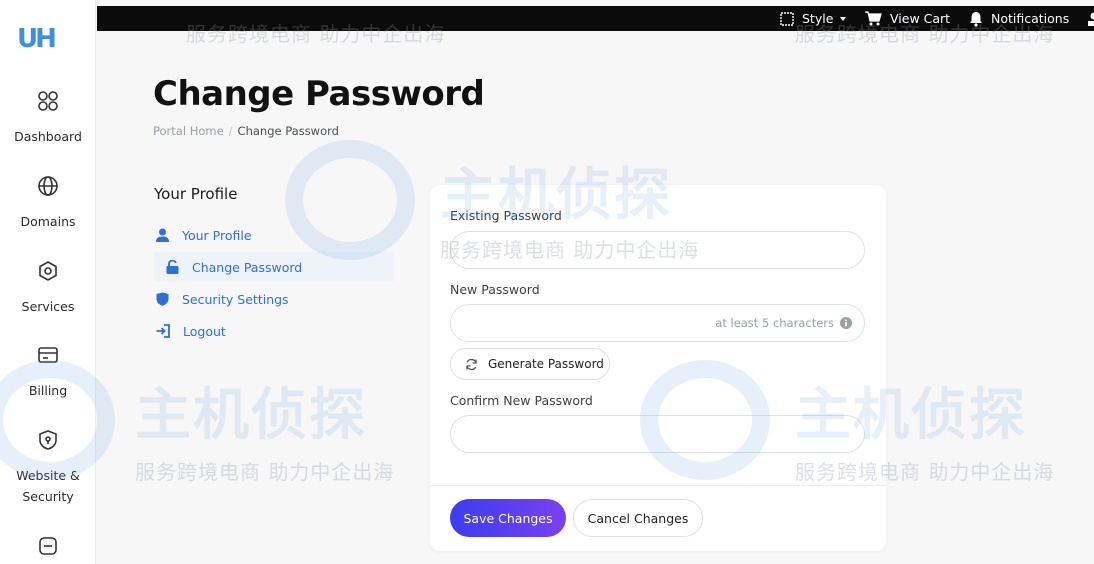 The image size is (1094, 564). Describe the element at coordinates (638, 518) in the screenshot. I see `cancel-changes-button: Cancel Changes` at that location.